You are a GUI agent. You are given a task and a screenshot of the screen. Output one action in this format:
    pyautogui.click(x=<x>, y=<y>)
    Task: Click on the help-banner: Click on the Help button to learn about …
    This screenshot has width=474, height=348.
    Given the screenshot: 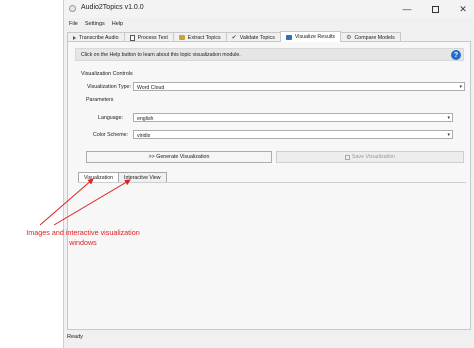 What is the action you would take?
    pyautogui.click(x=269, y=54)
    